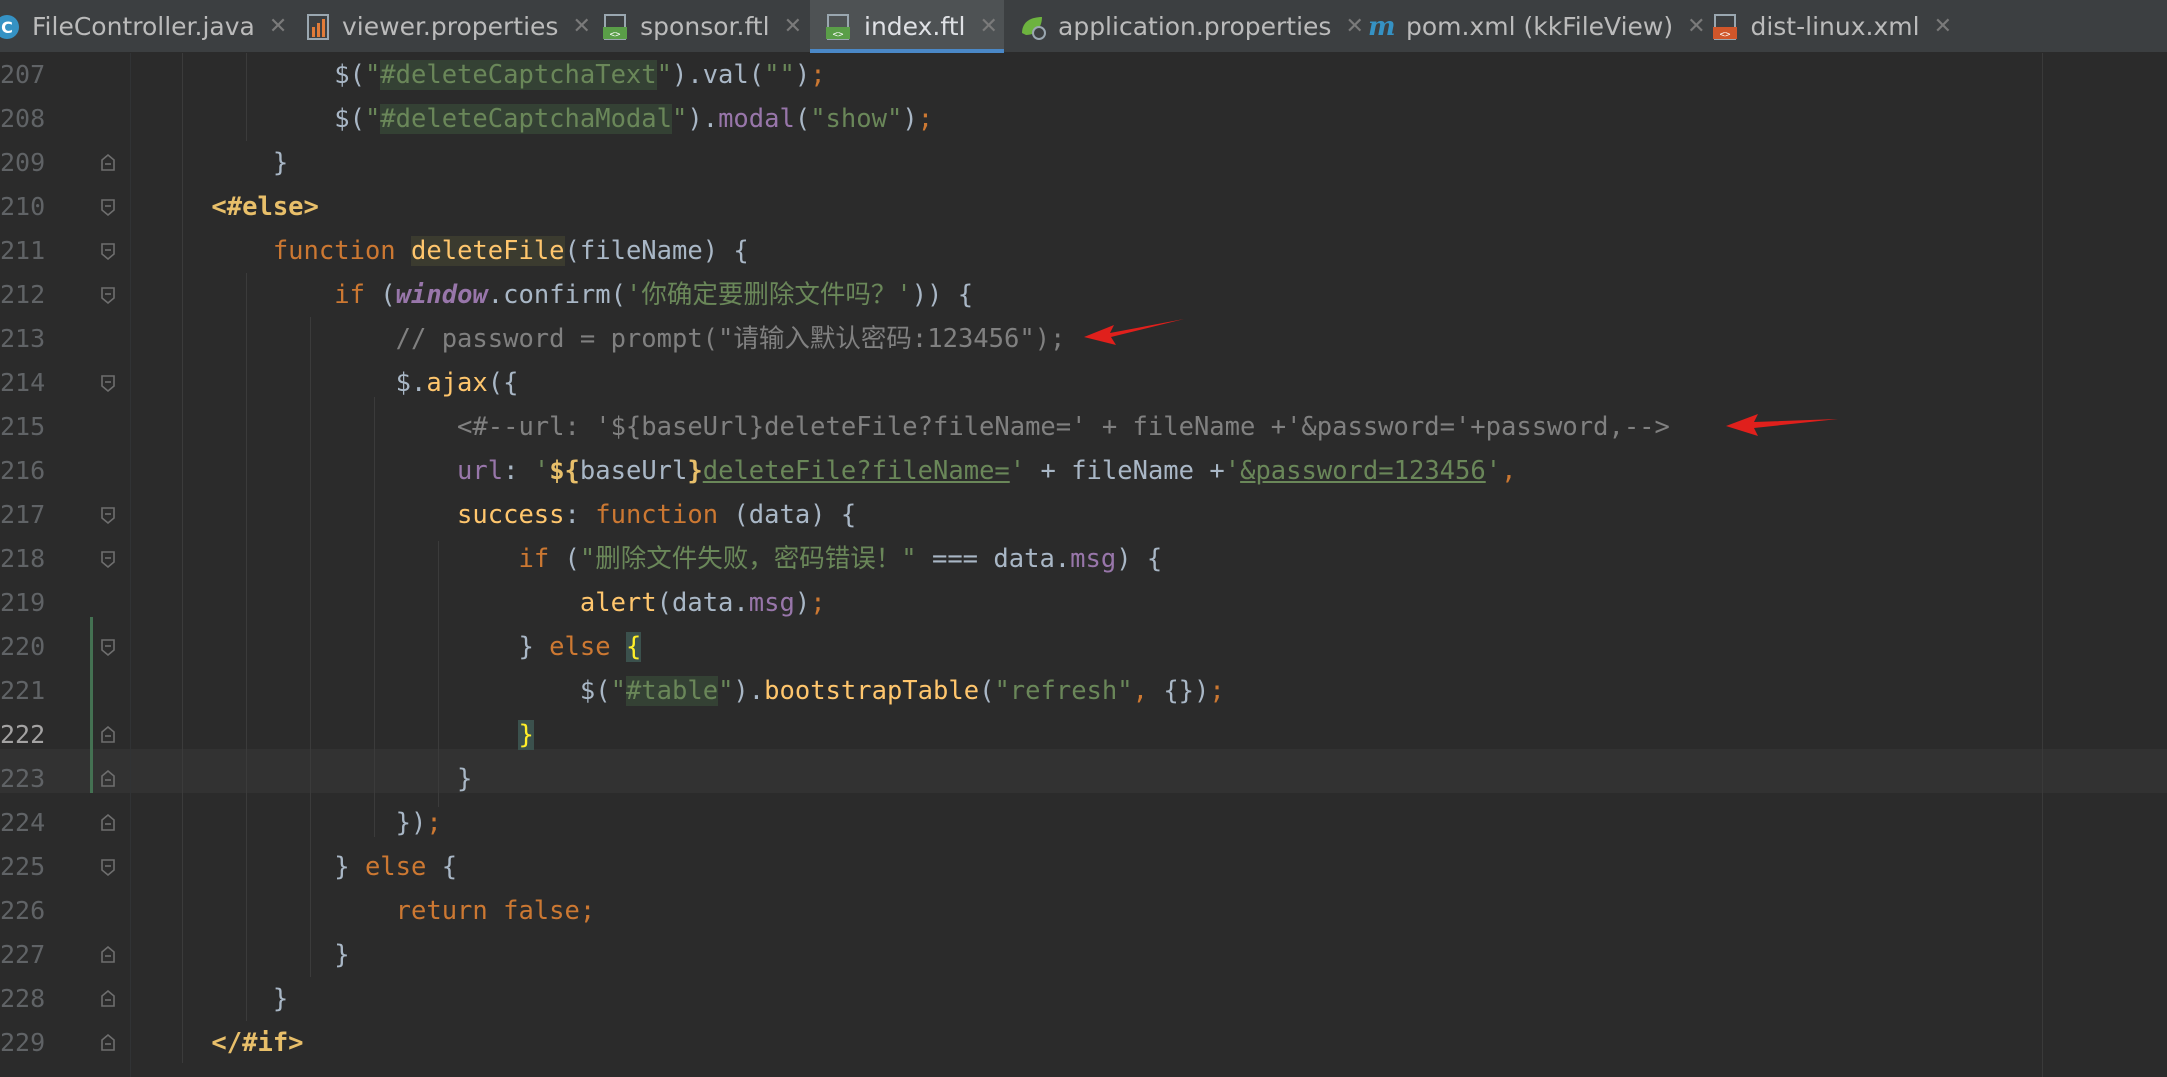  I want to click on code-line: 226 return false;, so click(1083, 911).